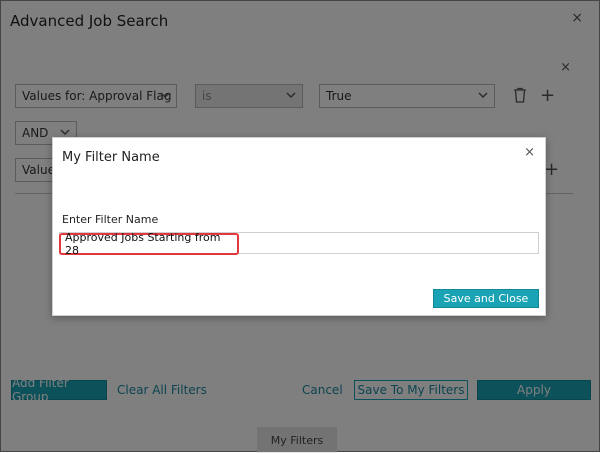 The height and width of the screenshot is (453, 600). Describe the element at coordinates (149, 244) in the screenshot. I see `filter-name-value: Approved Jobs Starting from 28` at that location.